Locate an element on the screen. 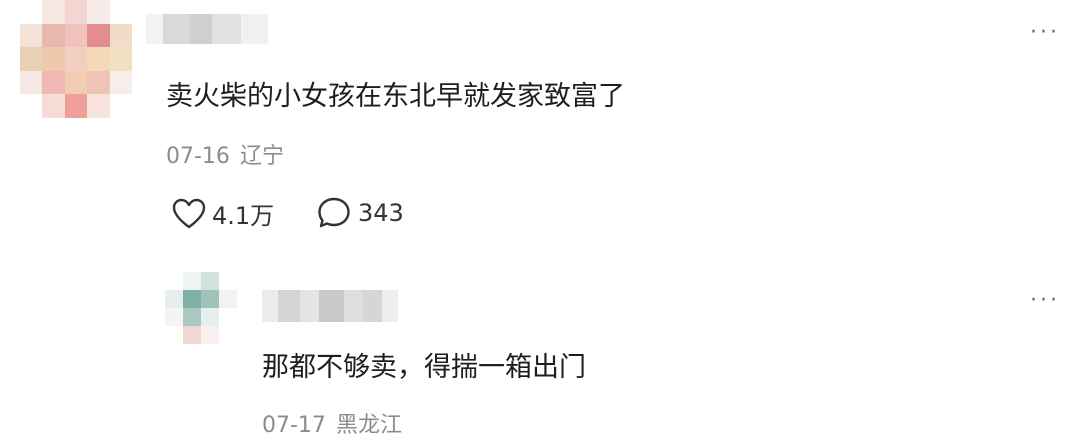 This screenshot has width=1080, height=440. reply-more-options-icon: ··· is located at coordinates (1045, 301).